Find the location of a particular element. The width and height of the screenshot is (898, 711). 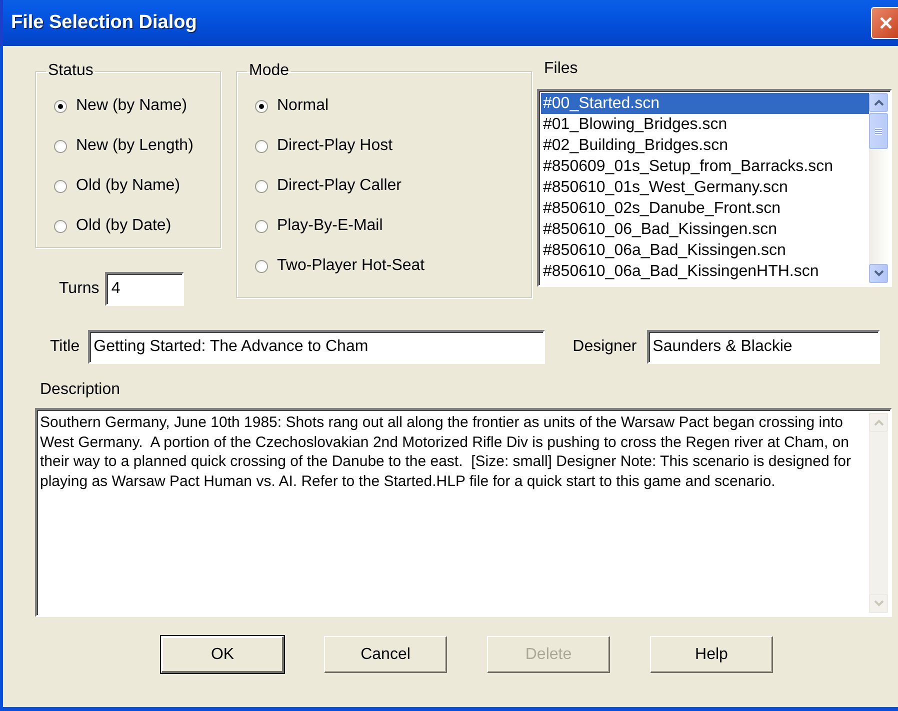

window-title: File Selection Dialog is located at coordinates (104, 23).